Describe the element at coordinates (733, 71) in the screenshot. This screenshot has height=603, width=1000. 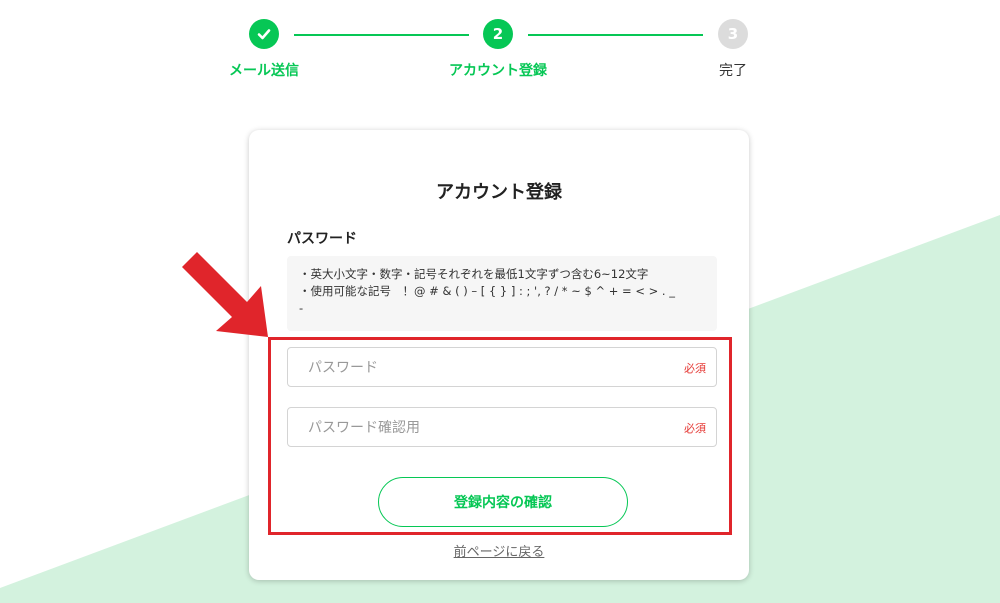
I see `step-3-label: 完了` at that location.